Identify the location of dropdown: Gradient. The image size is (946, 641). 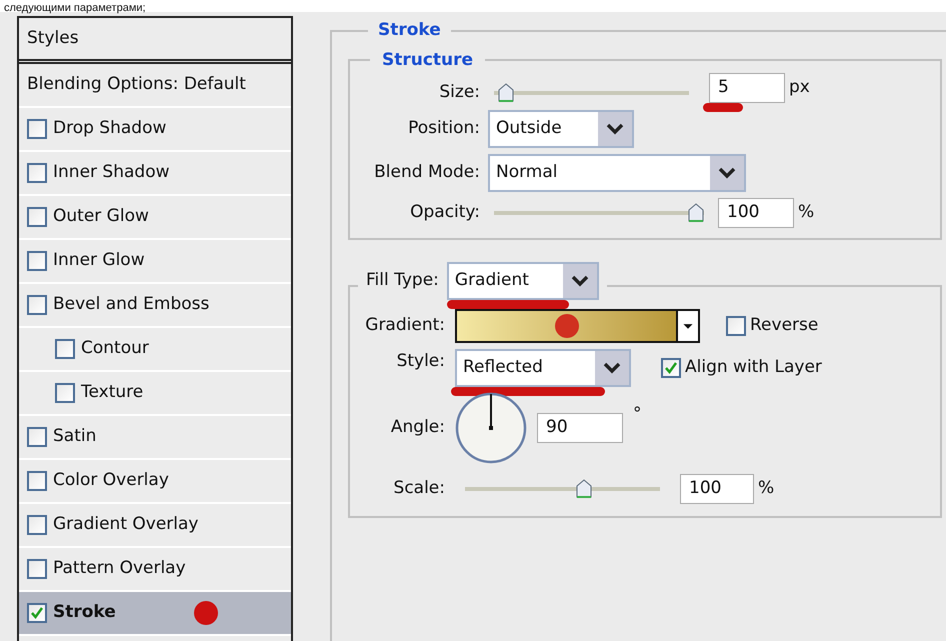
(522, 281).